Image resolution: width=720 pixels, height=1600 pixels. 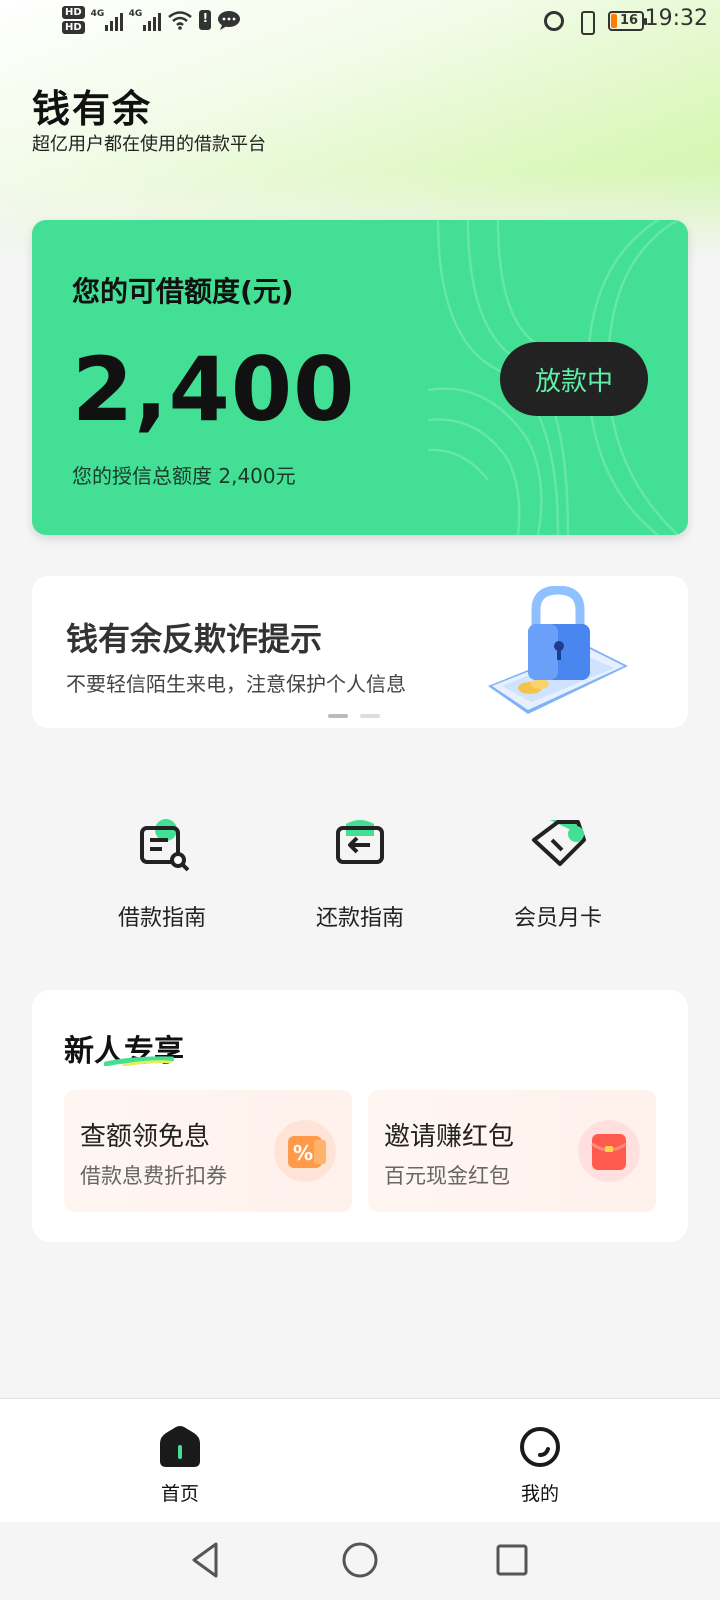 I want to click on signal-1-icon: 4G, so click(x=107, y=20).